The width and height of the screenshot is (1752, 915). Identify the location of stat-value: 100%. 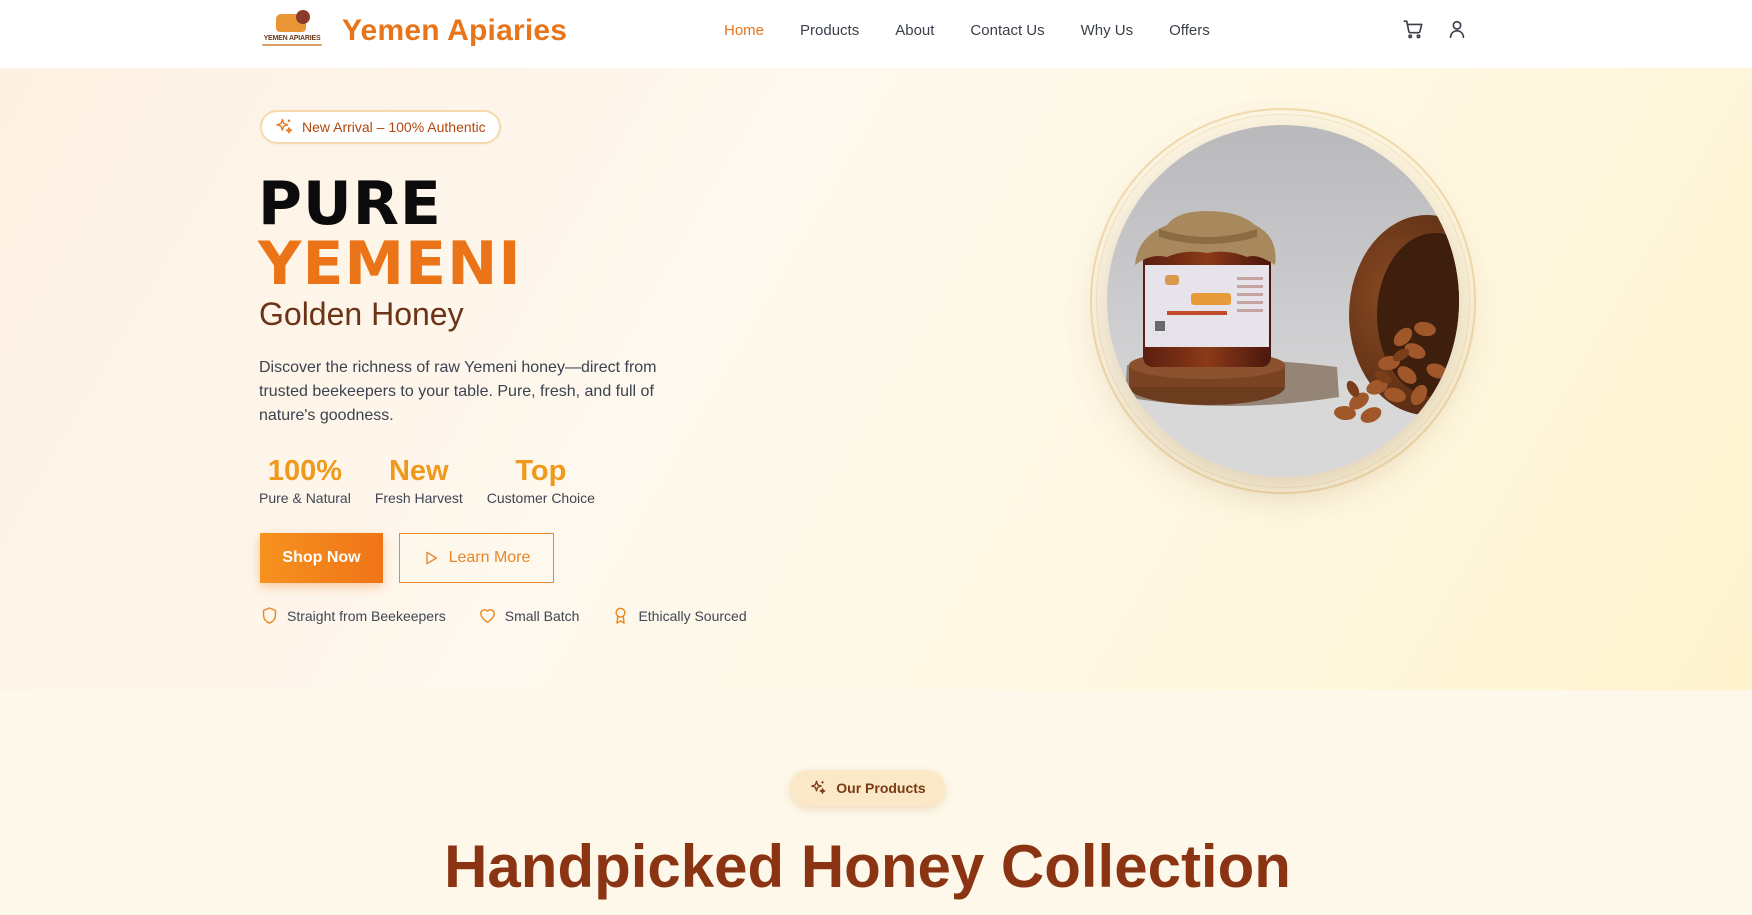
(304, 471).